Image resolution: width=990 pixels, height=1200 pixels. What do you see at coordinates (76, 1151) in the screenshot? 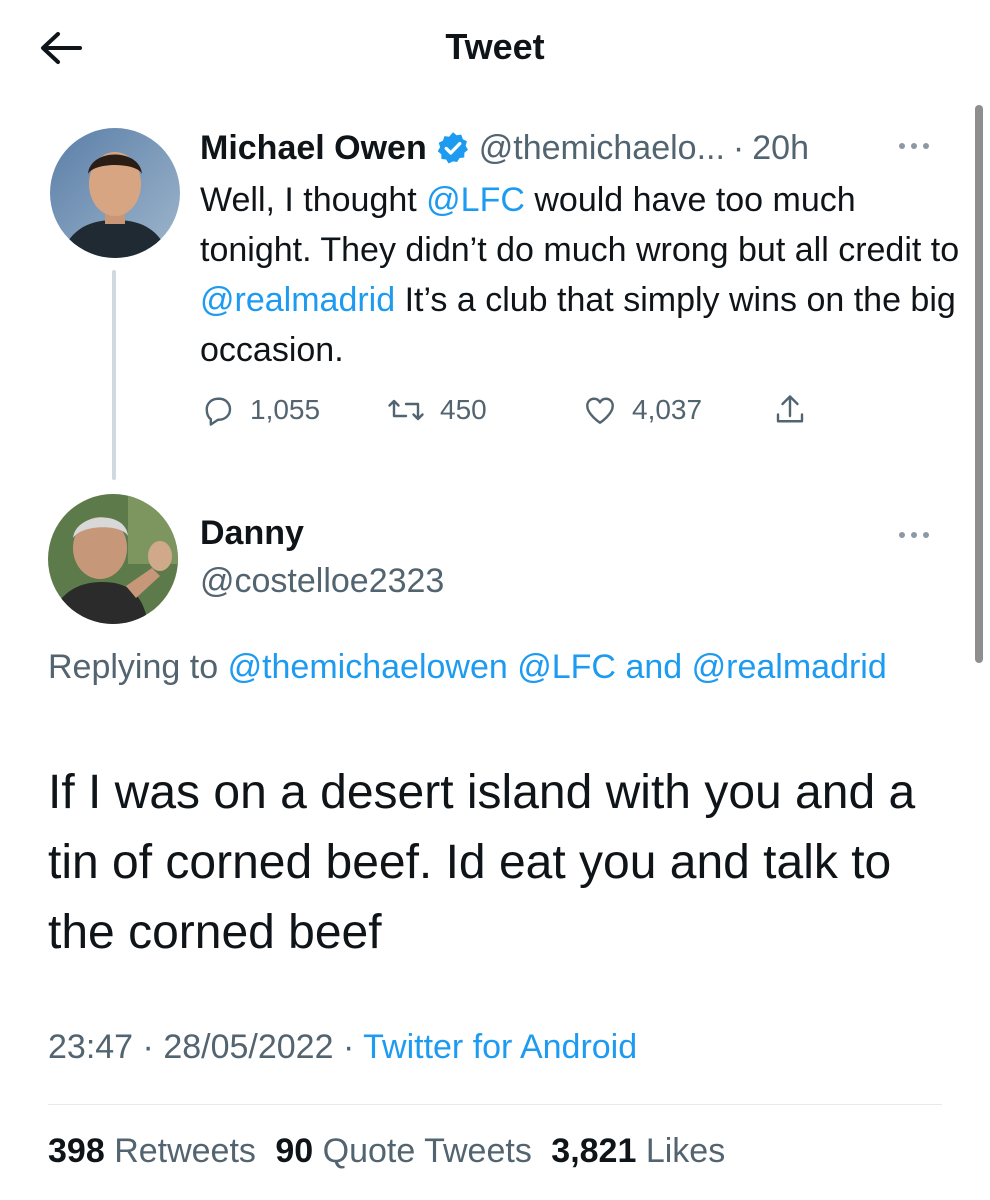
I see `retweets-count: 398` at bounding box center [76, 1151].